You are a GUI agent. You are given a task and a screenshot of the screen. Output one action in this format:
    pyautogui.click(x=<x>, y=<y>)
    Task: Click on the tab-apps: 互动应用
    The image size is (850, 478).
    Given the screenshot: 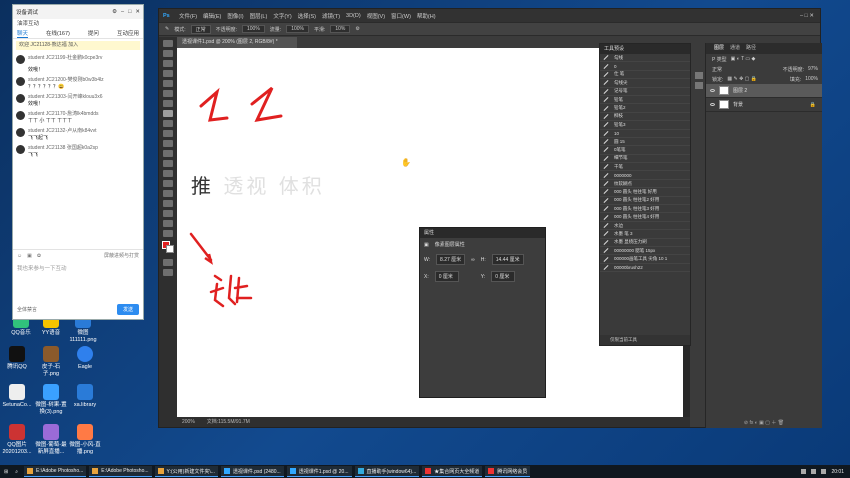 What is the action you would take?
    pyautogui.click(x=128, y=33)
    